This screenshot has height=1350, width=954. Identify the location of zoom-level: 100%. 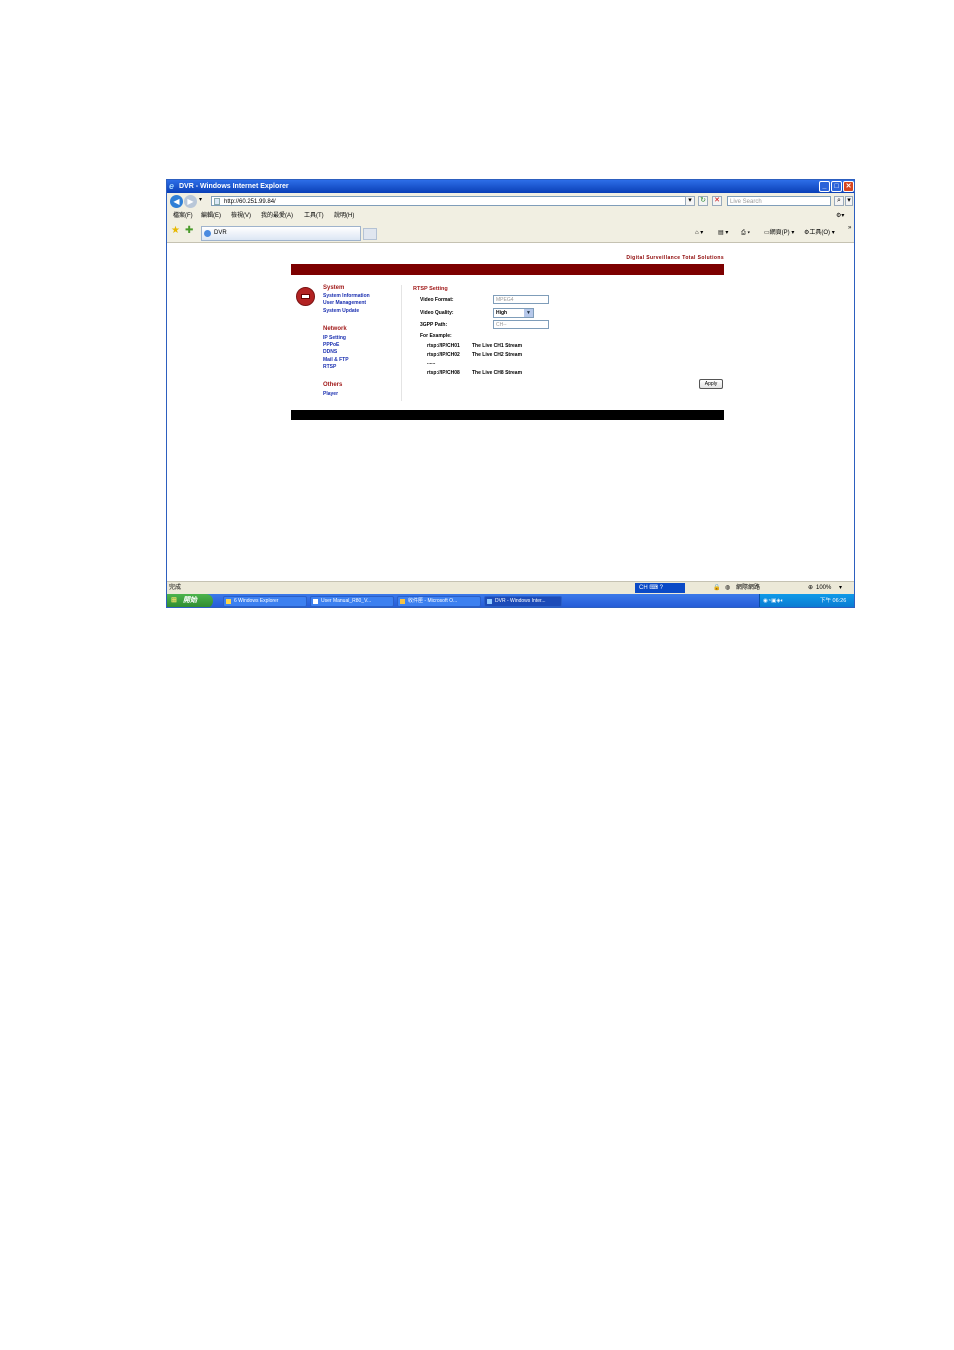
(823, 588).